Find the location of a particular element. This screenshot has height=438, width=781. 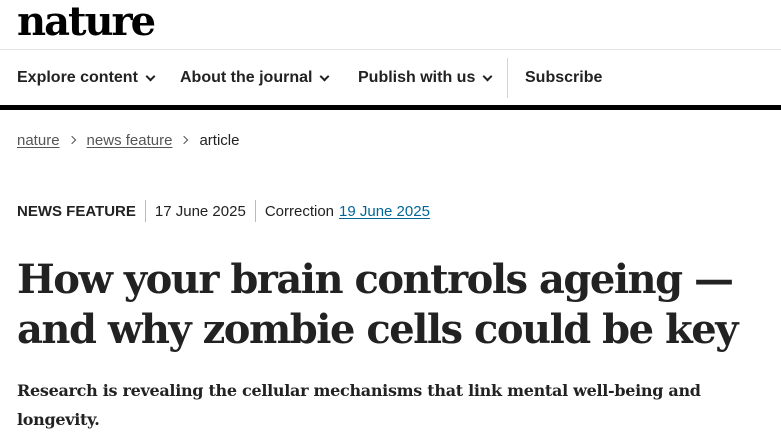

correction-date-link: 19 June 2025 is located at coordinates (384, 211).